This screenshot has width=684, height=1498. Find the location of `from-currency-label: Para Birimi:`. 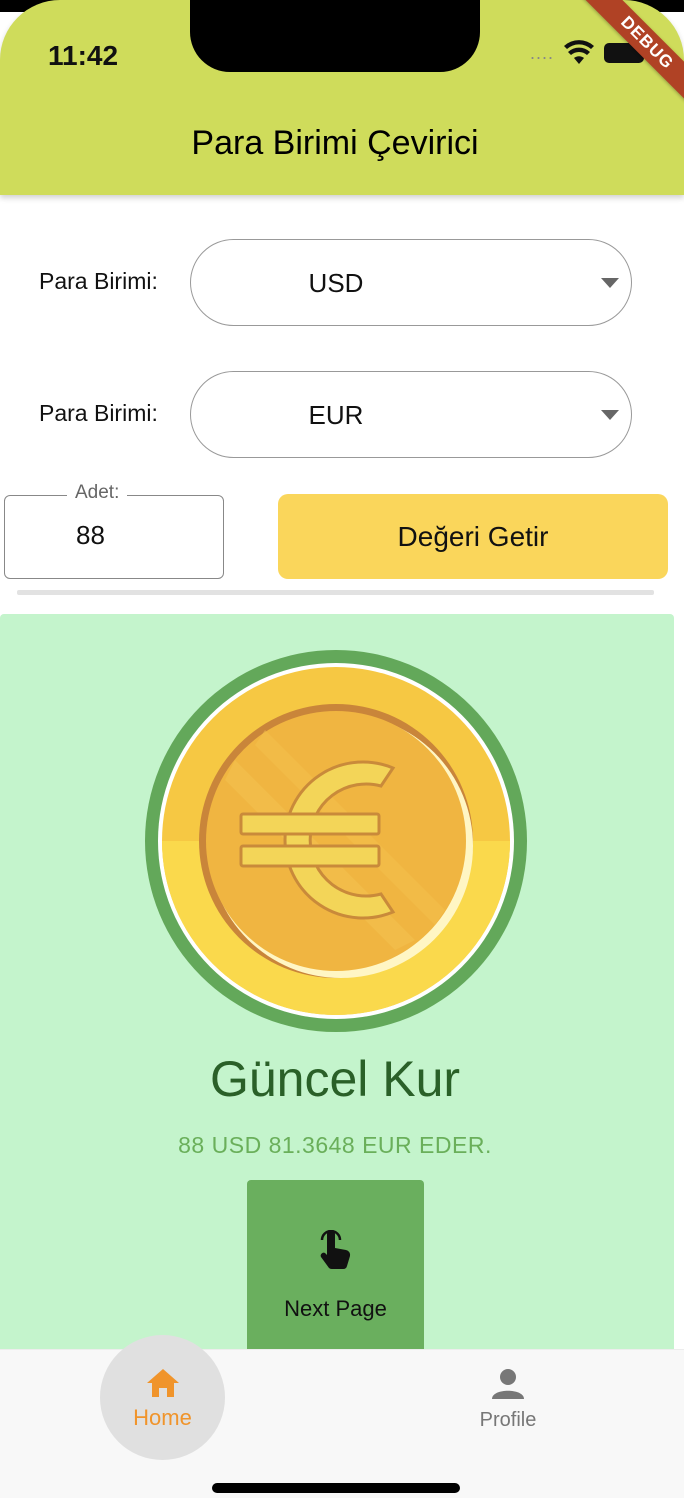

from-currency-label: Para Birimi: is located at coordinates (98, 281).